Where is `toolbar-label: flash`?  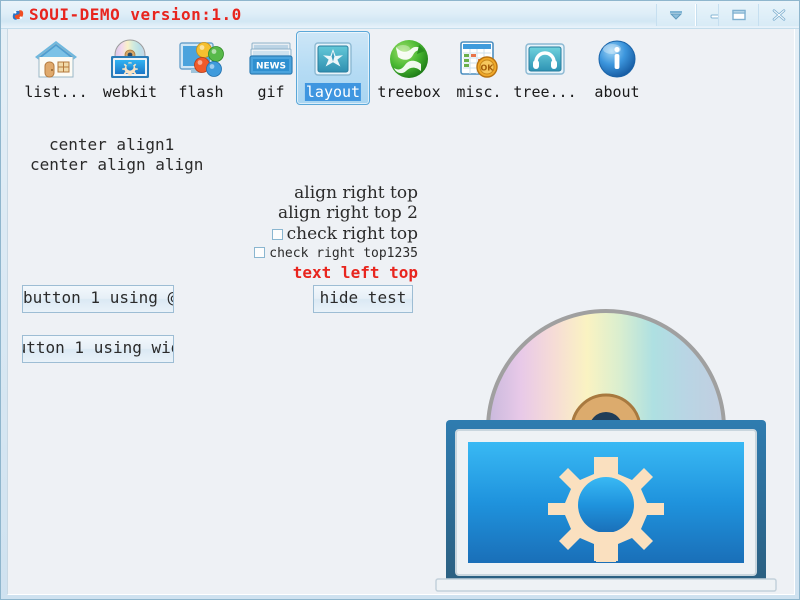
toolbar-label: flash is located at coordinates (201, 92).